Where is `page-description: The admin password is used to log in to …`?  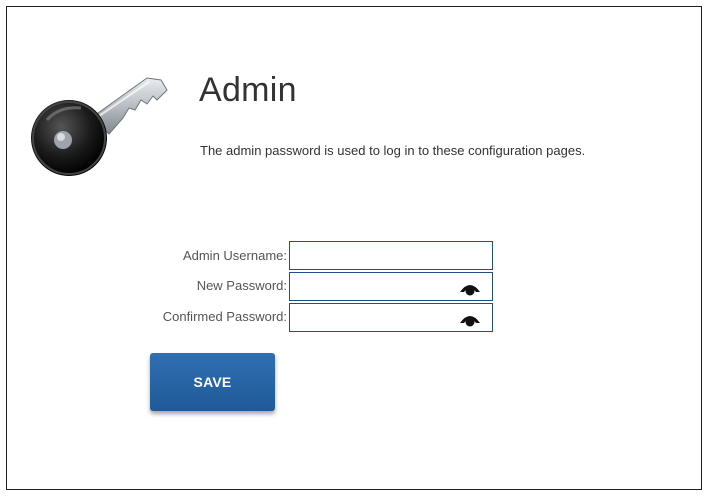 page-description: The admin password is used to log in to … is located at coordinates (393, 150).